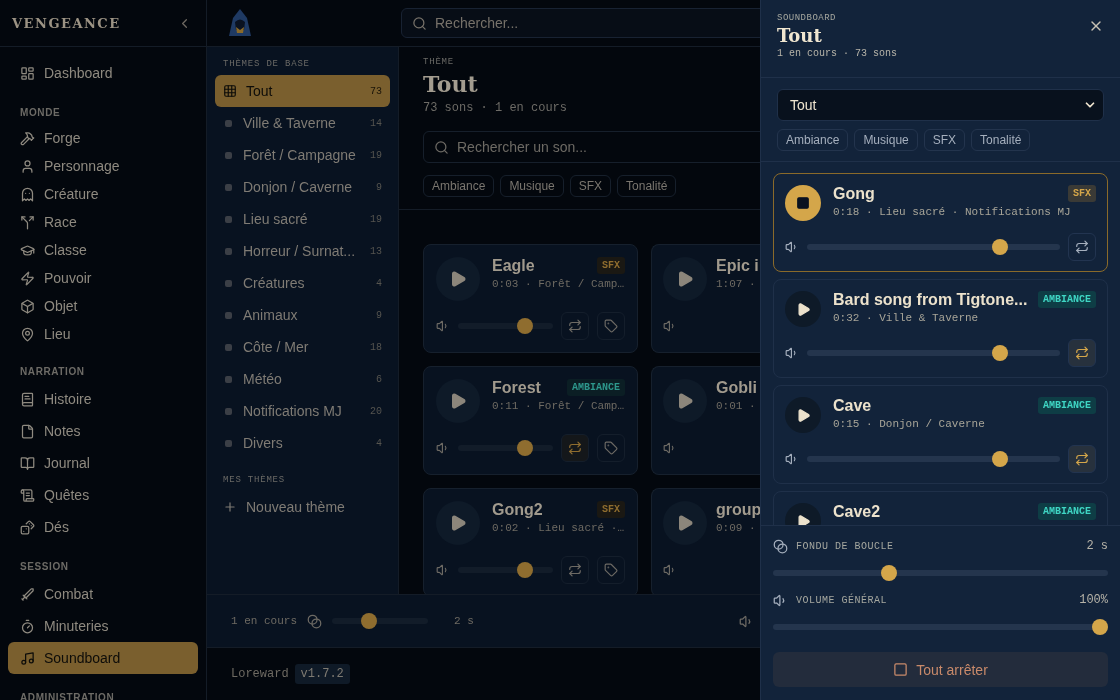  Describe the element at coordinates (379, 283) in the screenshot. I see `theme-count: 4` at that location.